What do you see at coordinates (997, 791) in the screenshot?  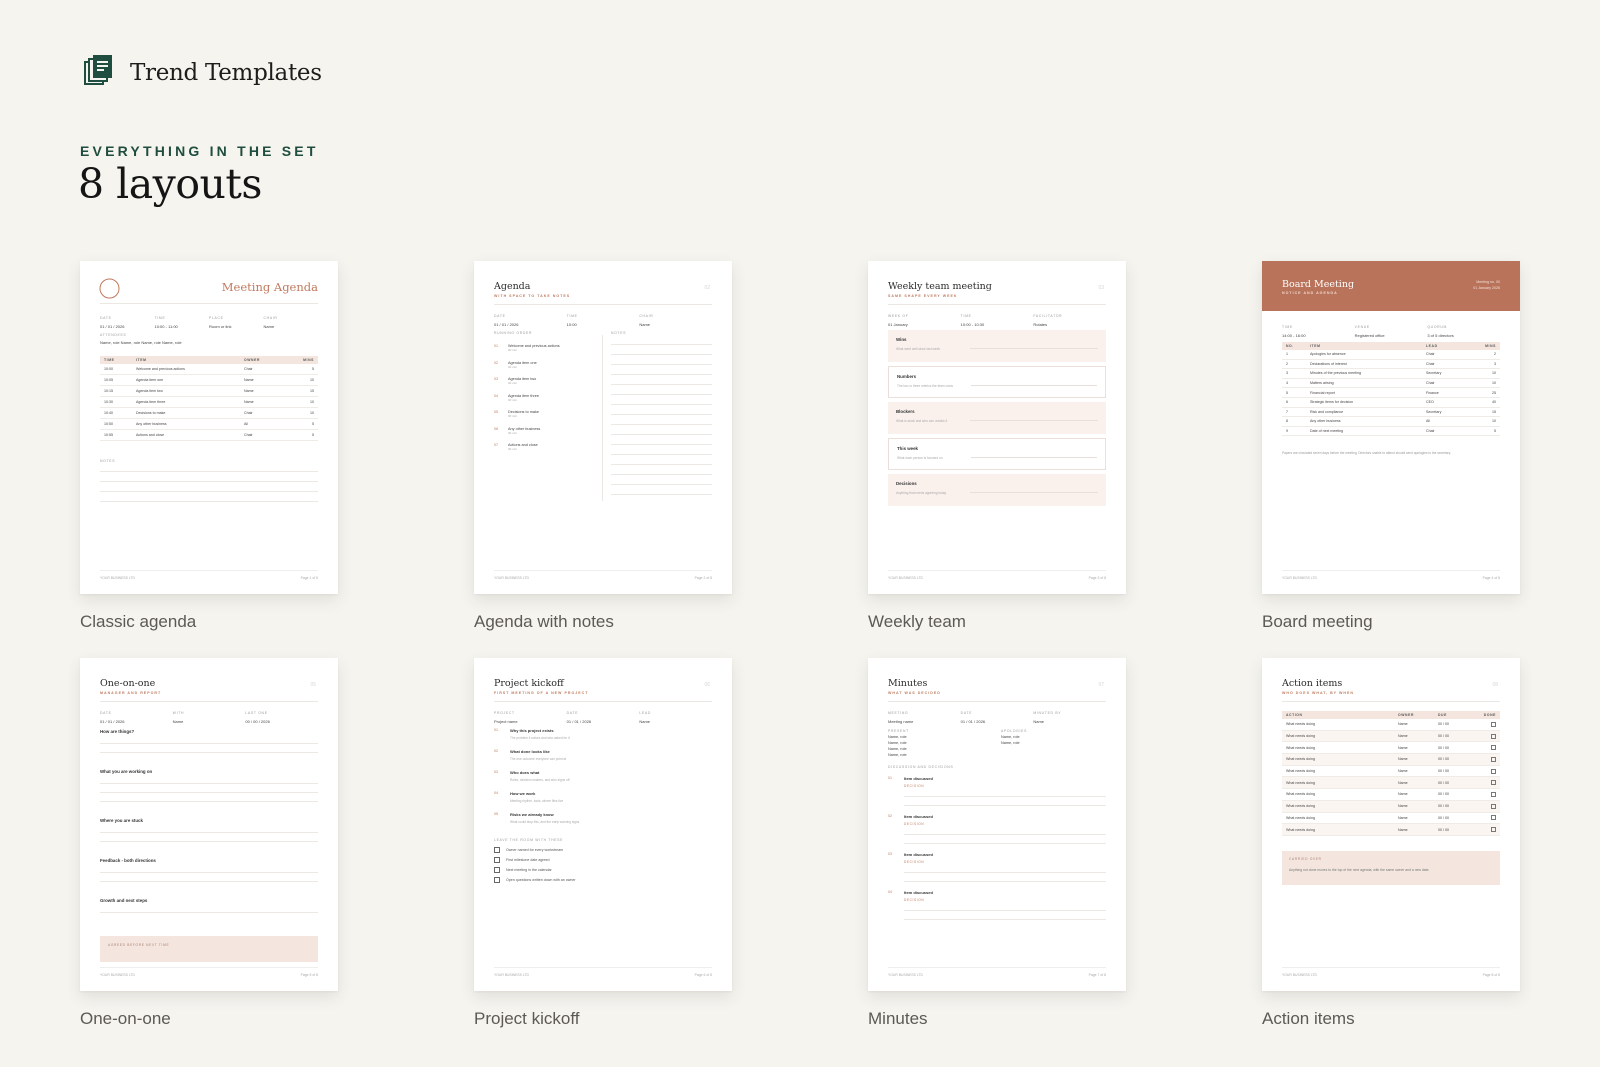 I see `list-item: 01 Item discussed DECISION` at bounding box center [997, 791].